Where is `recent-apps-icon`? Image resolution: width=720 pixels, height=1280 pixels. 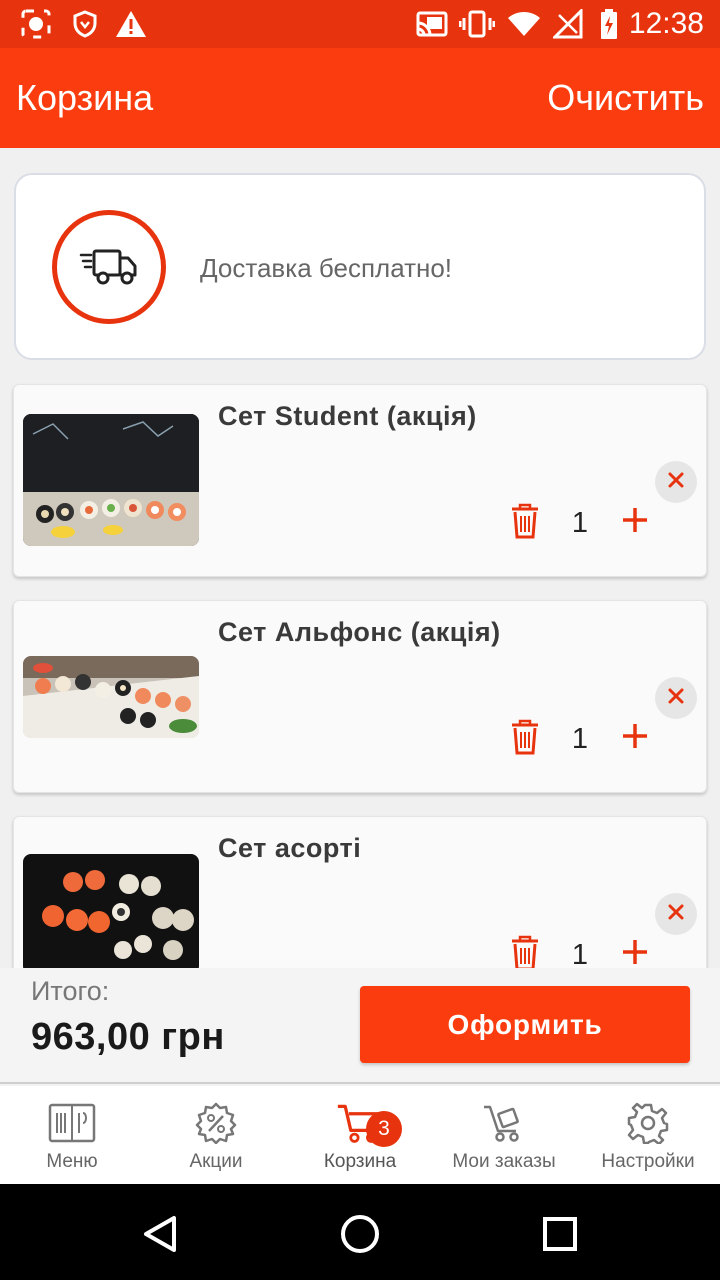
recent-apps-icon is located at coordinates (560, 1234).